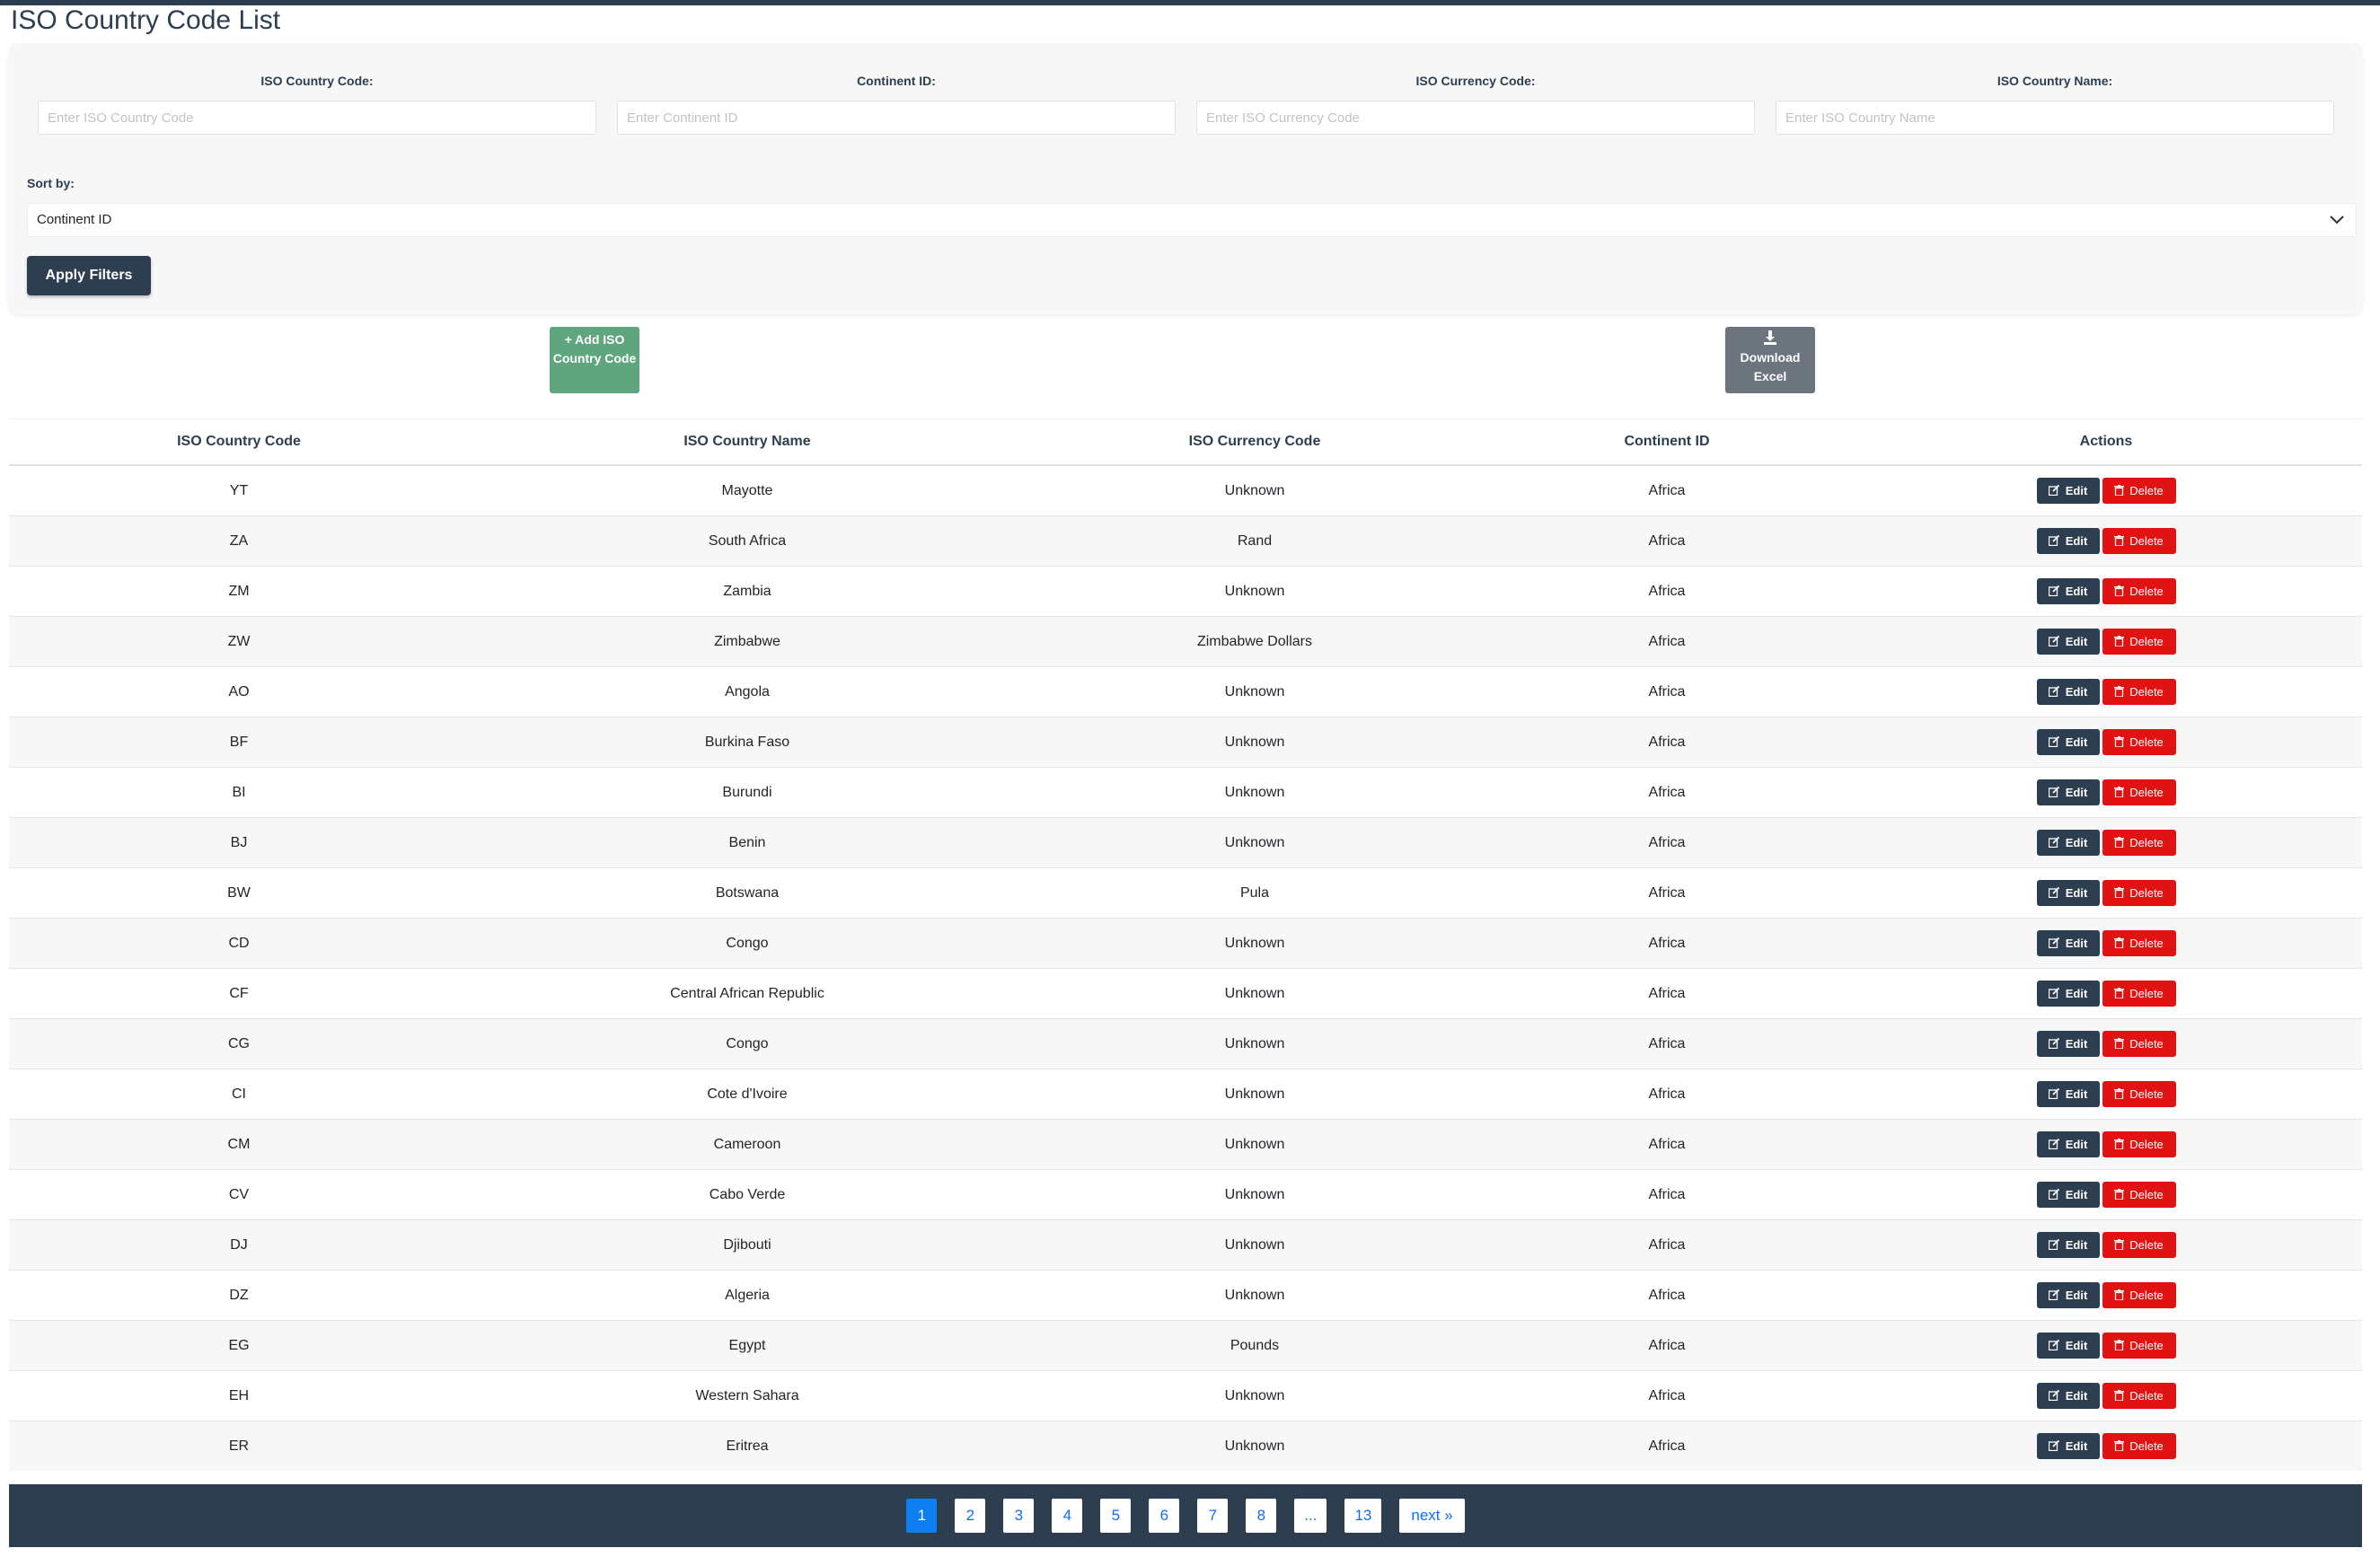  I want to click on header-currency-code: ISO Currency Code, so click(1255, 442).